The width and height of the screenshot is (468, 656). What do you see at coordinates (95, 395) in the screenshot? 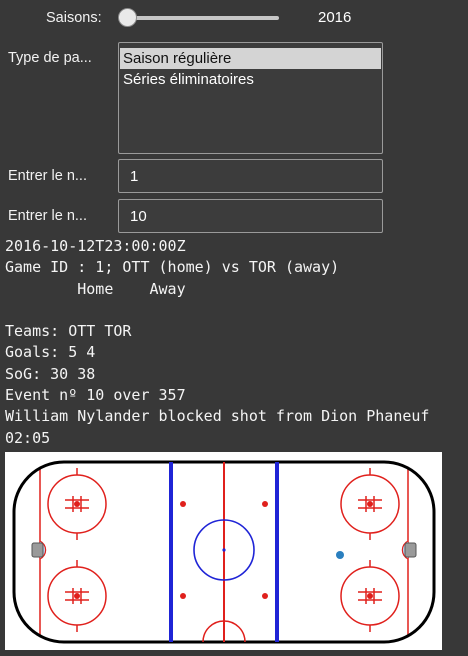
I see `output-event: Event nº 10 over 357` at bounding box center [95, 395].